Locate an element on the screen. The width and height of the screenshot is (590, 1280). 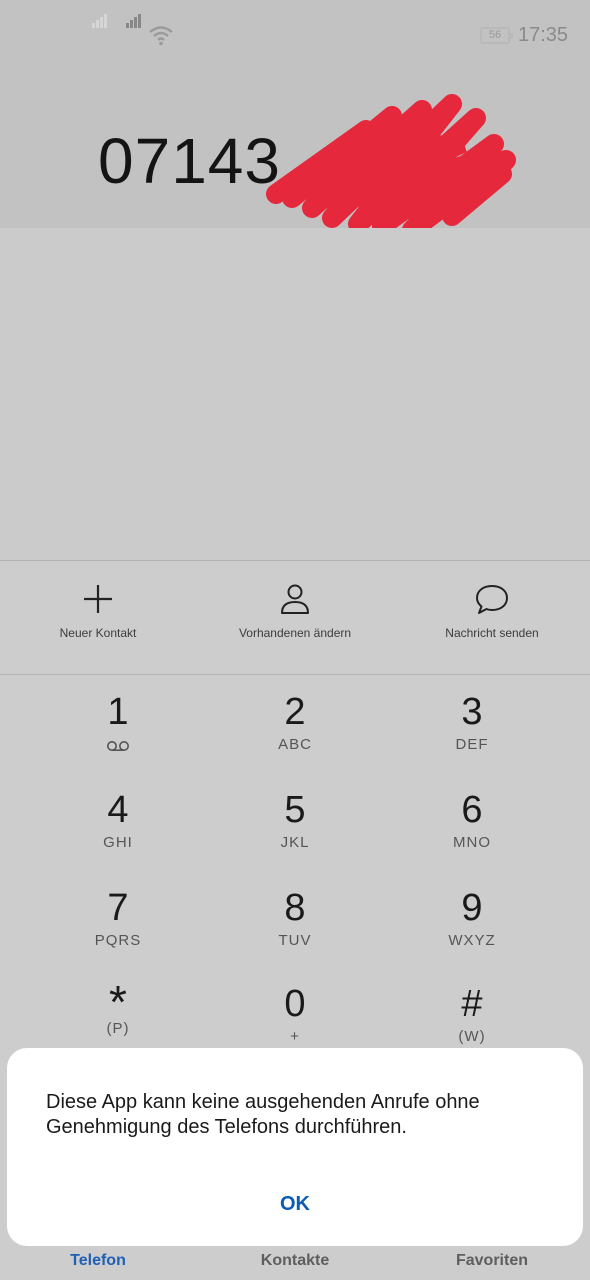
send-message-label: Nachricht senden is located at coordinates (492, 633).